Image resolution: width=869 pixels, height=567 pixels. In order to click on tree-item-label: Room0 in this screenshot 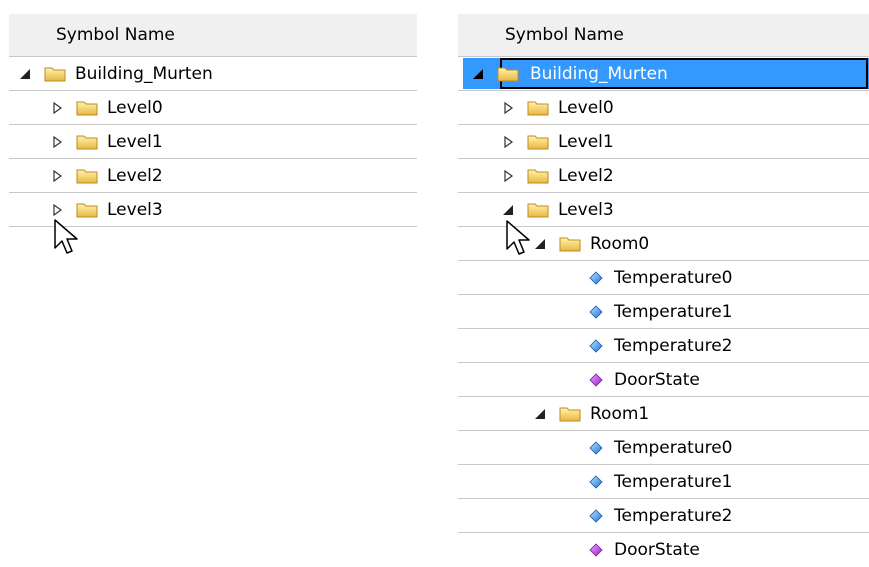, I will do `click(620, 243)`.